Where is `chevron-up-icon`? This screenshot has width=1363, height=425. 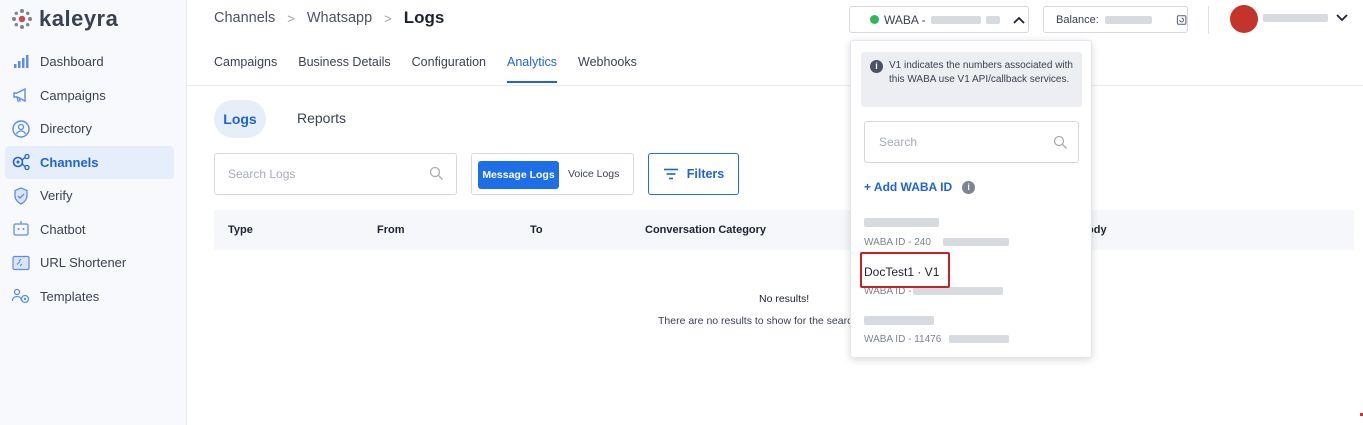 chevron-up-icon is located at coordinates (1018, 20).